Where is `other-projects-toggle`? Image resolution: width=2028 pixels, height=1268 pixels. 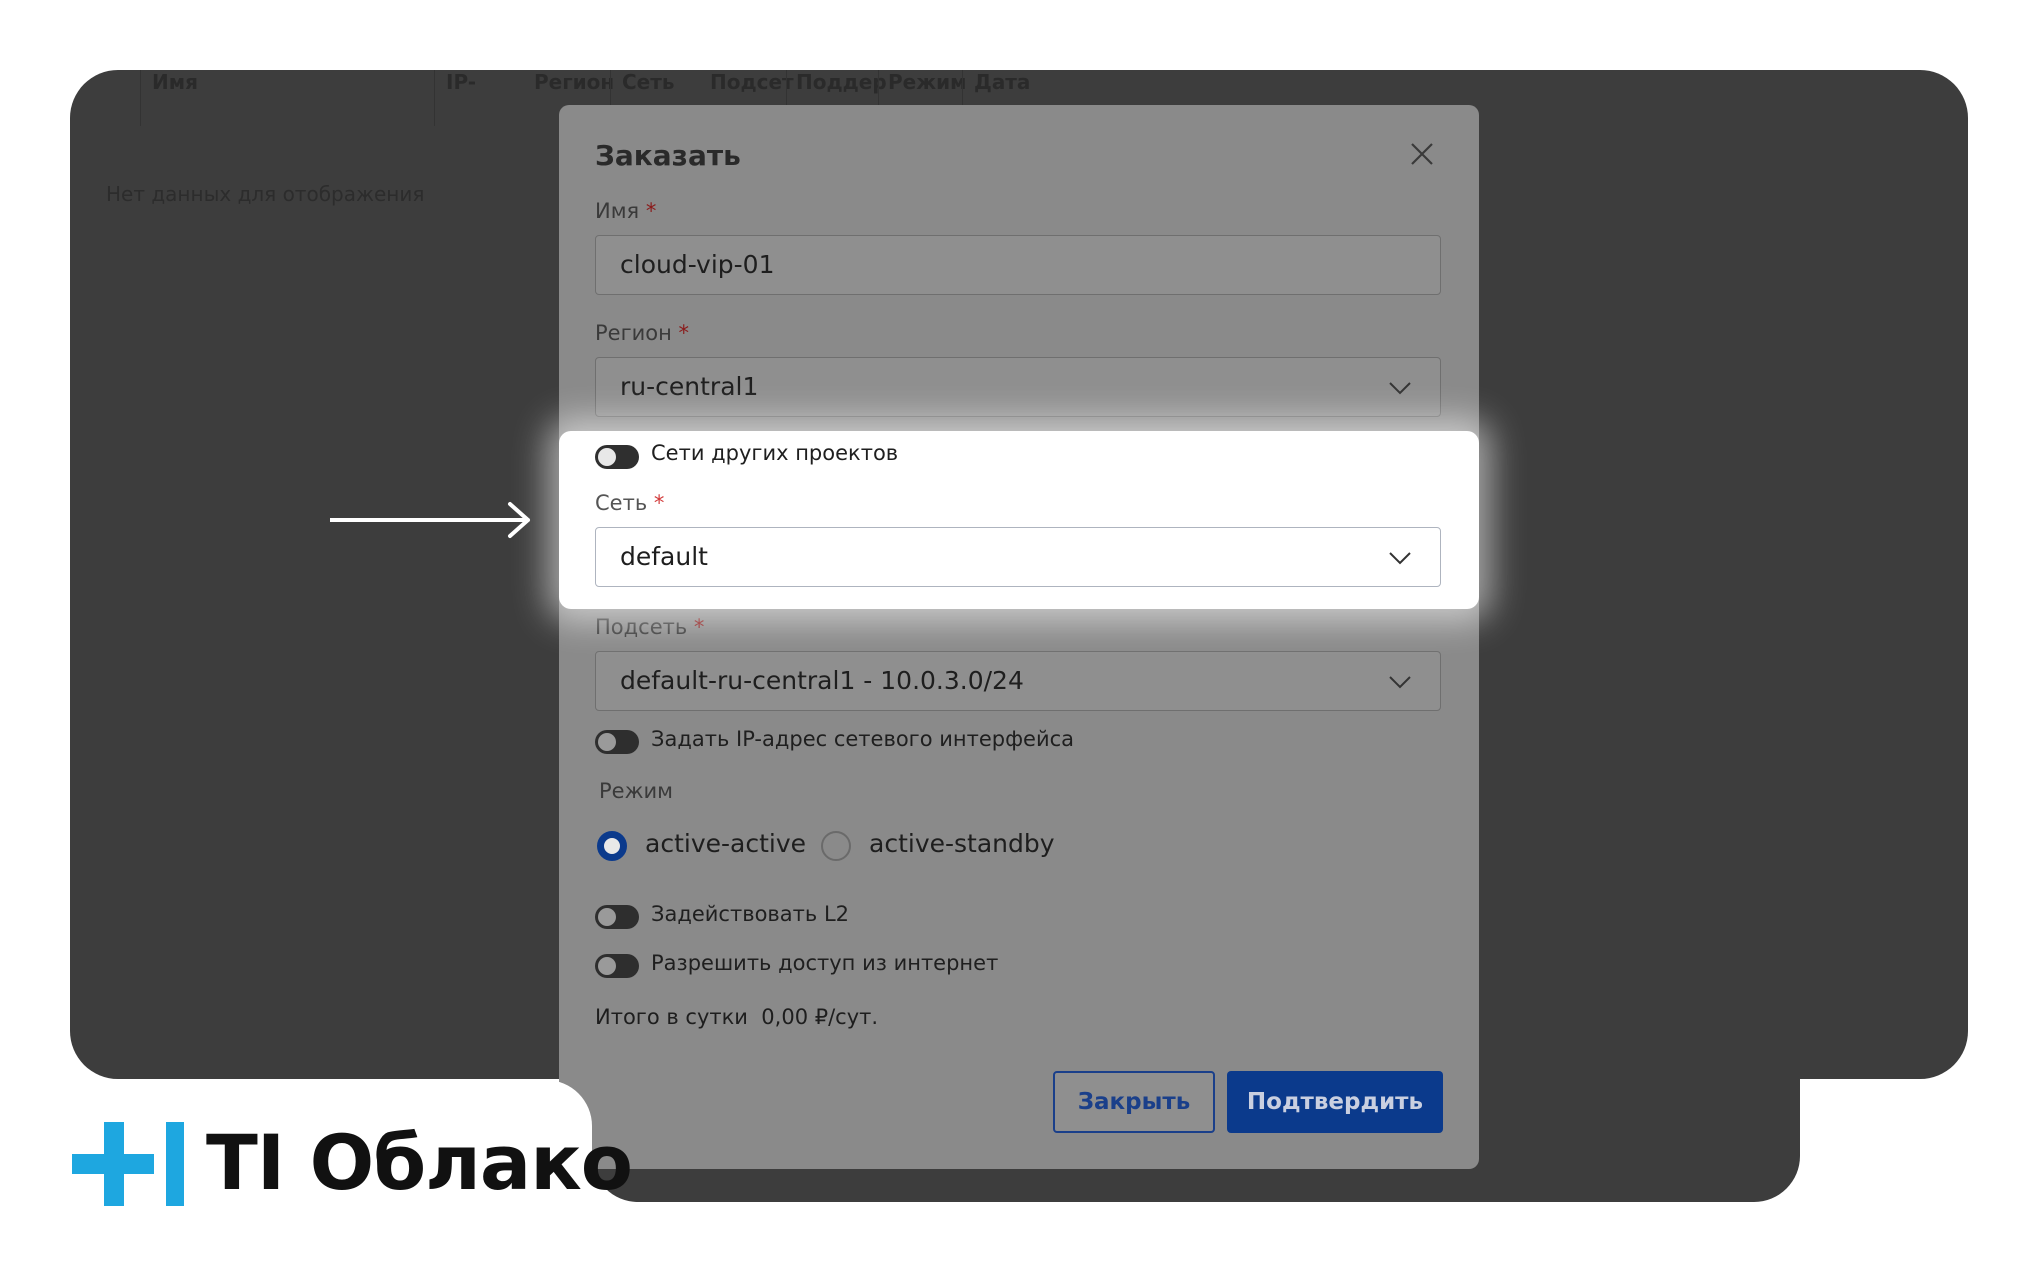 other-projects-toggle is located at coordinates (617, 457).